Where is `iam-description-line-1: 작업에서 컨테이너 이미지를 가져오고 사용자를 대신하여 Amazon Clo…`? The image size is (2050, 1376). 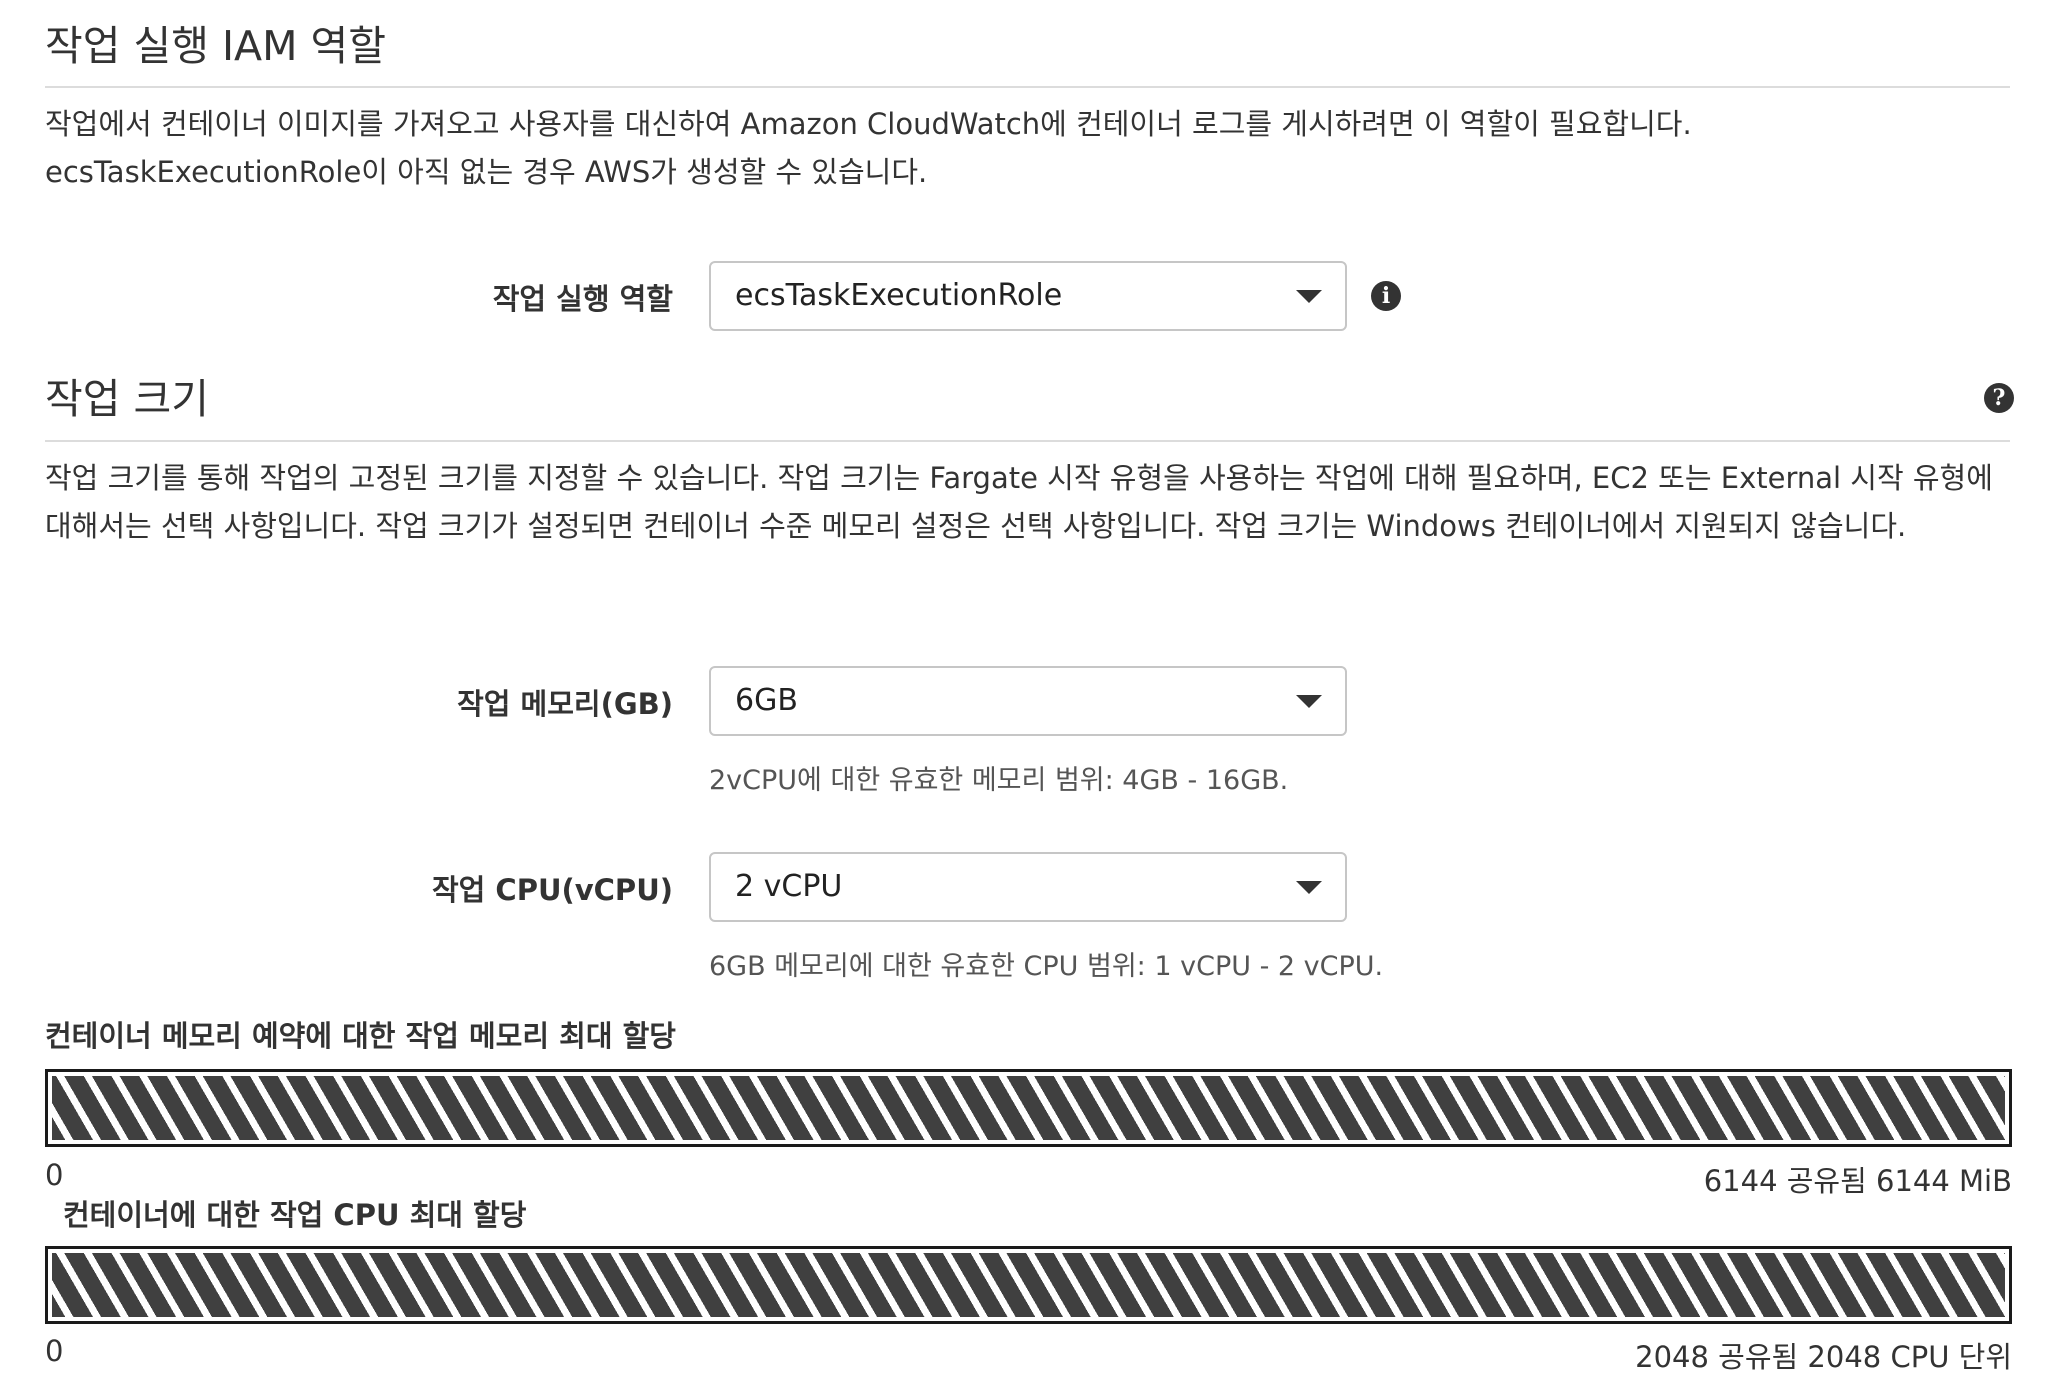
iam-description-line-1: 작업에서 컨테이너 이미지를 가져오고 사용자를 대신하여 Amazon Clo… is located at coordinates (868, 124).